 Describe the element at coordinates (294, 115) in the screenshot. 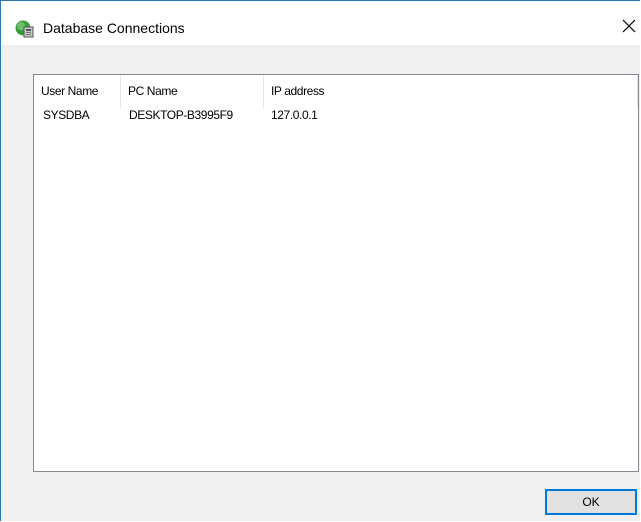

I see `cell-ip-address: 127.0.0.1` at that location.